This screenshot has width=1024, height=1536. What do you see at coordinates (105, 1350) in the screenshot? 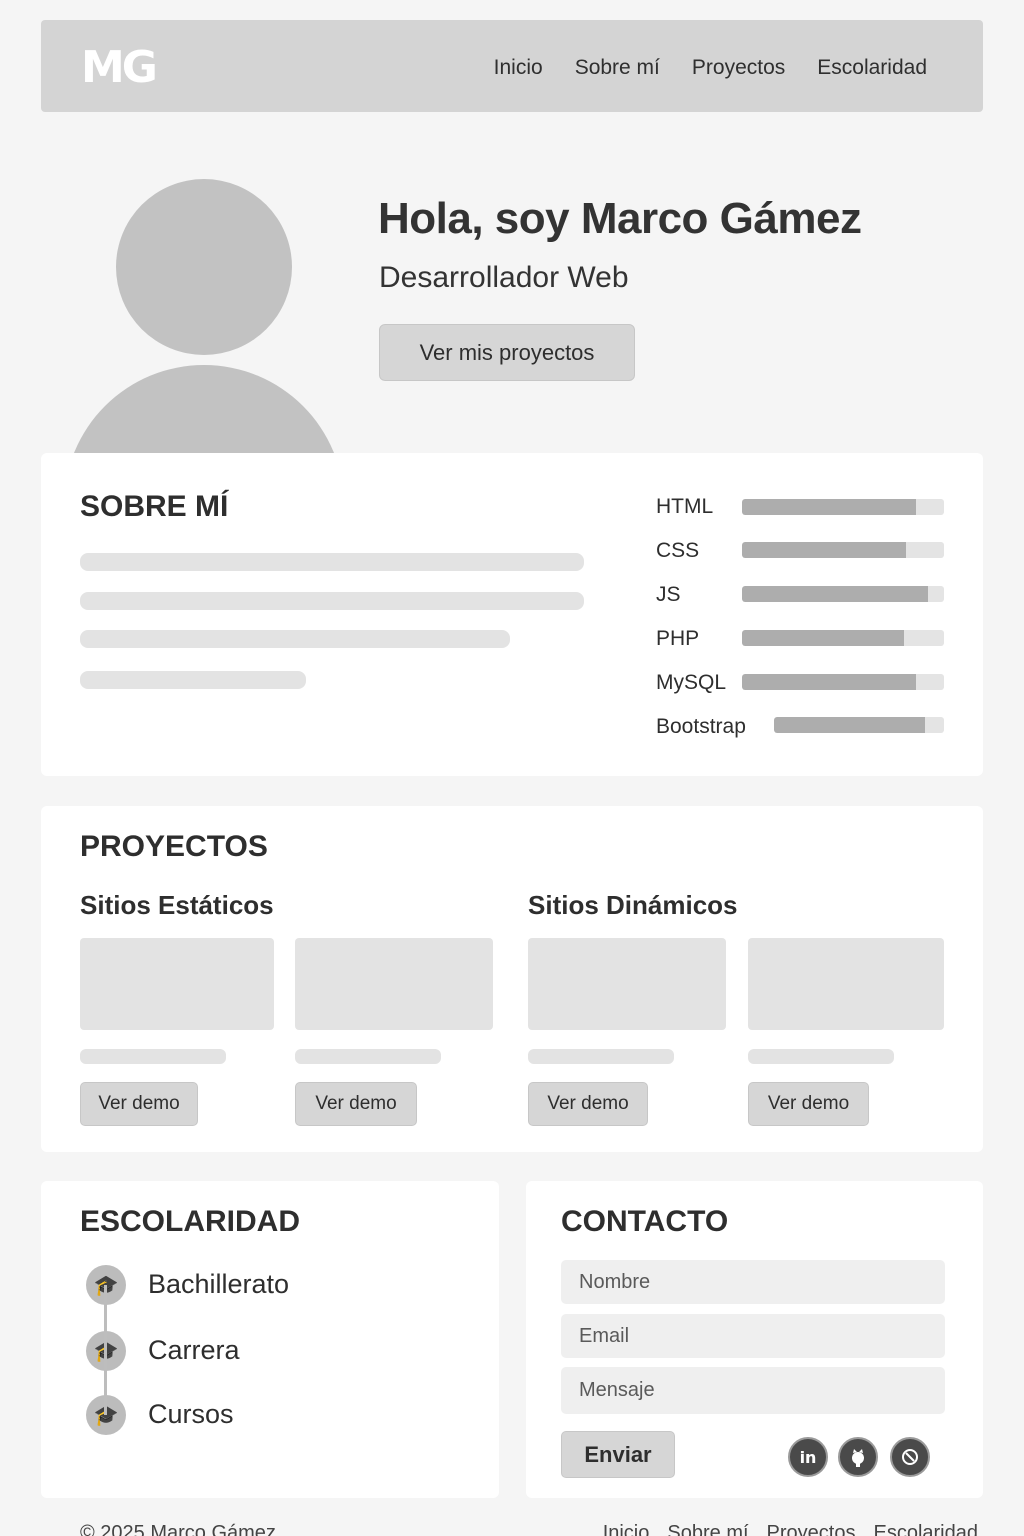
I see `timeline-line` at bounding box center [105, 1350].